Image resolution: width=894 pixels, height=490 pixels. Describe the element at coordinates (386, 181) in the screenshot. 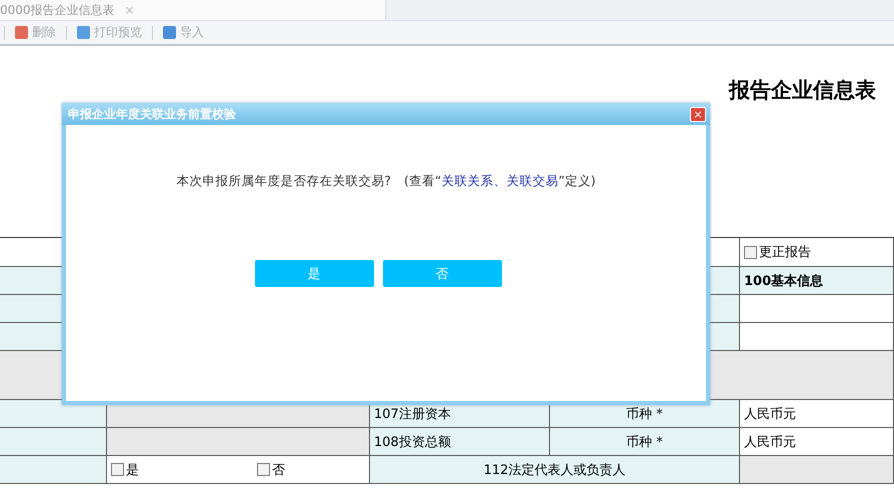

I see `dialog-message: 本次申报所属年度是否存在关联交易? (查看“关联关系、关联交易”定义)` at that location.